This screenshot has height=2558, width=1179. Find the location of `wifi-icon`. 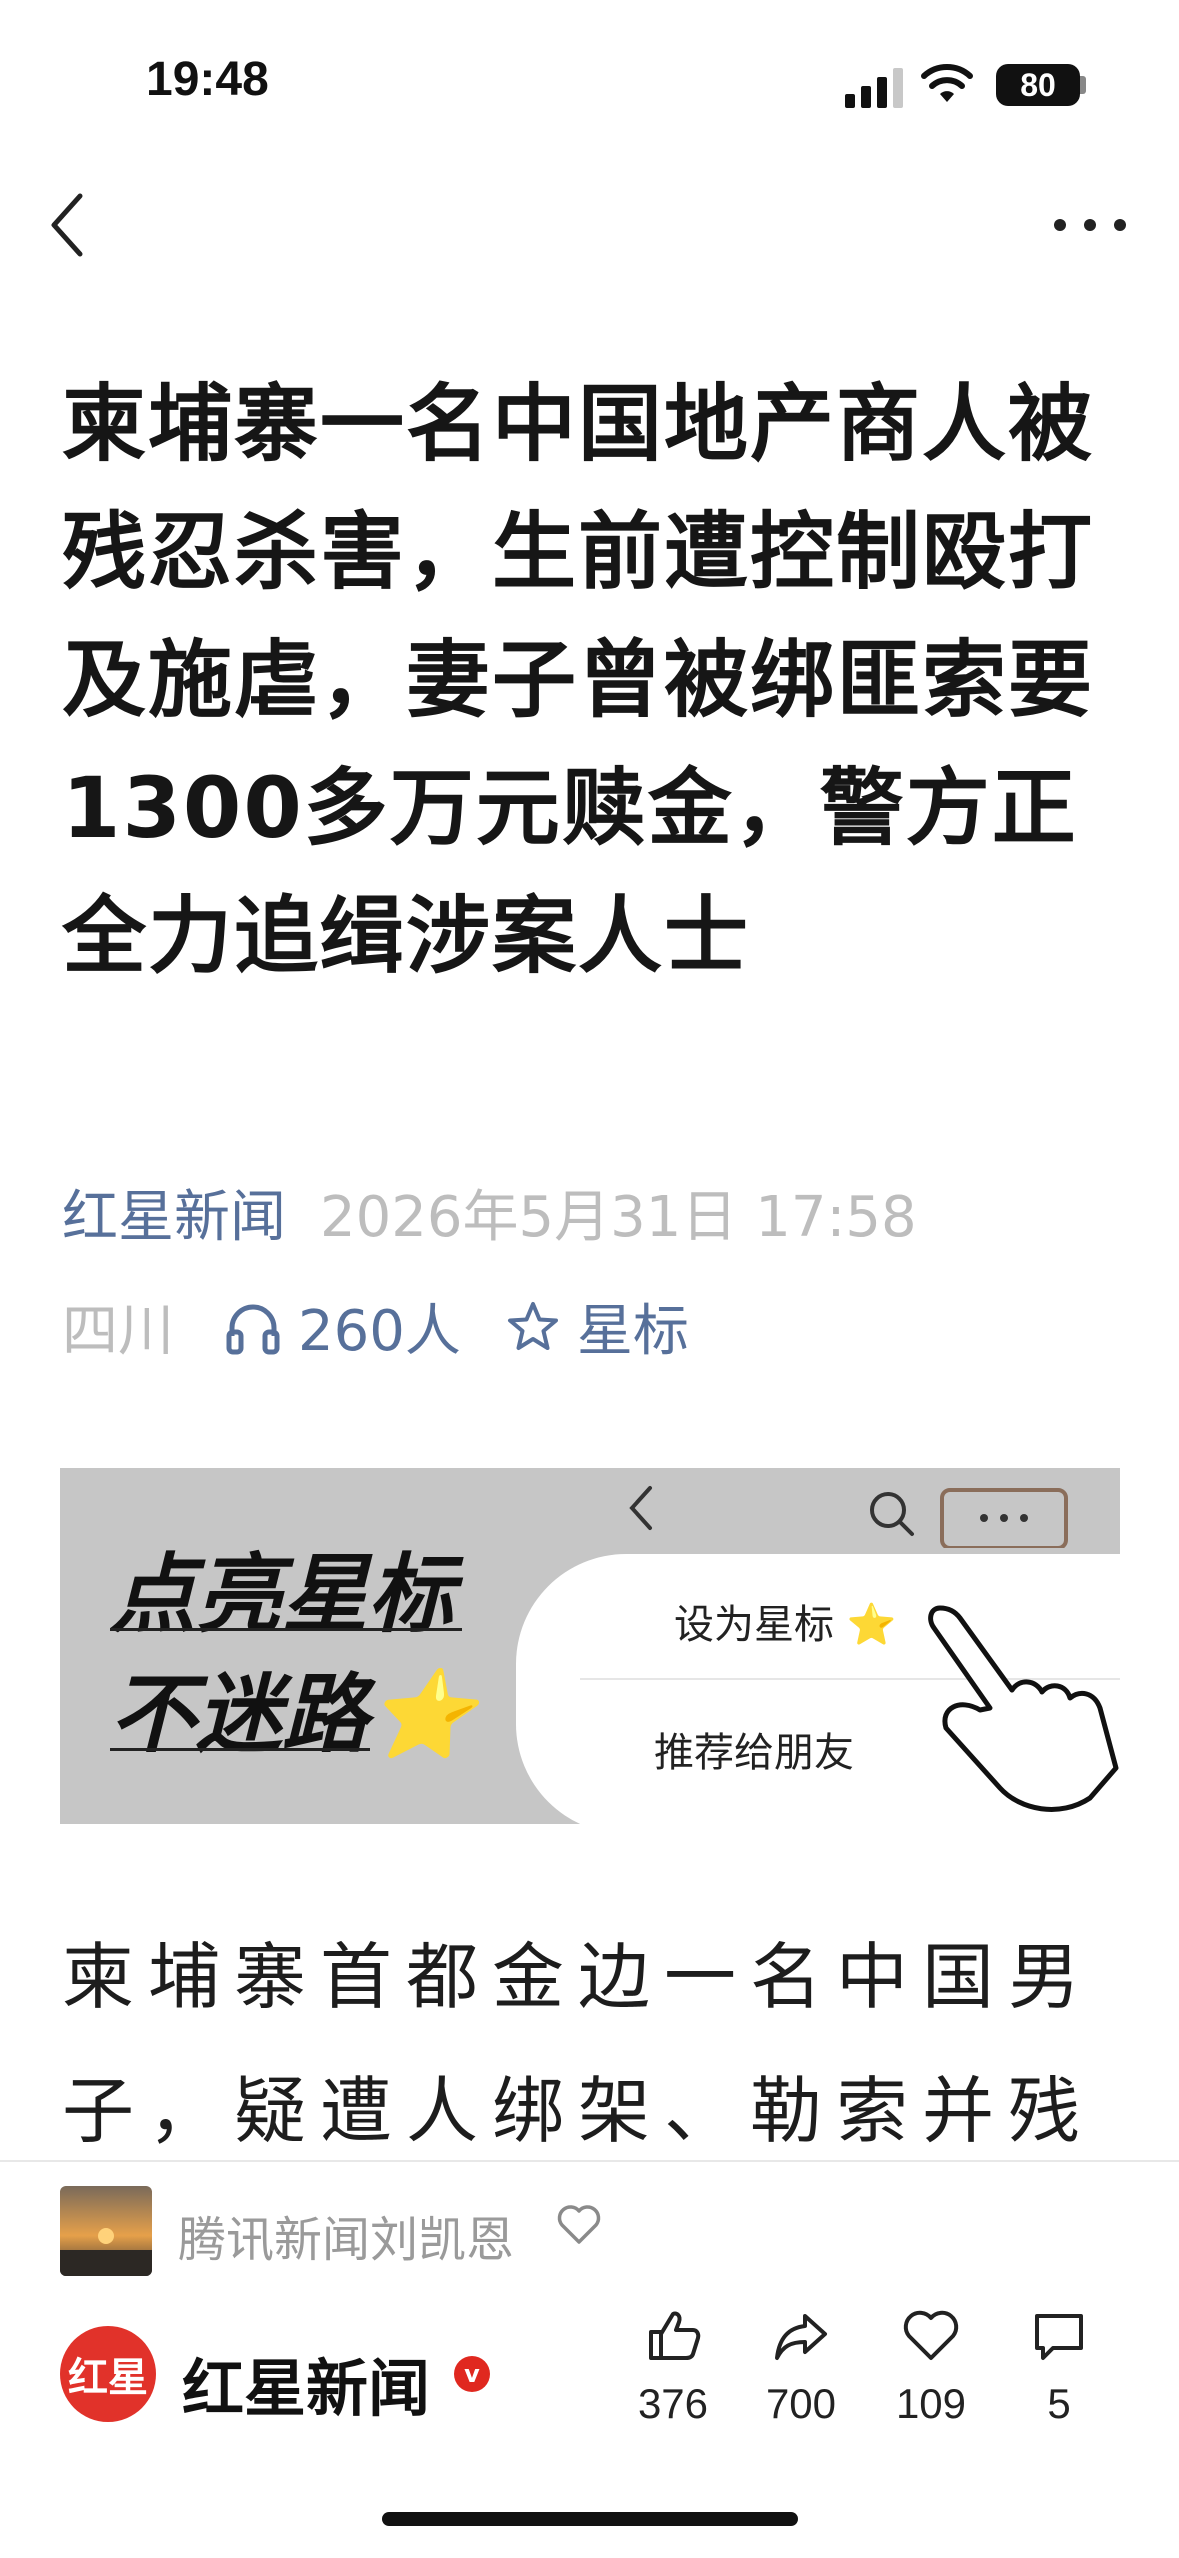

wifi-icon is located at coordinates (947, 83).